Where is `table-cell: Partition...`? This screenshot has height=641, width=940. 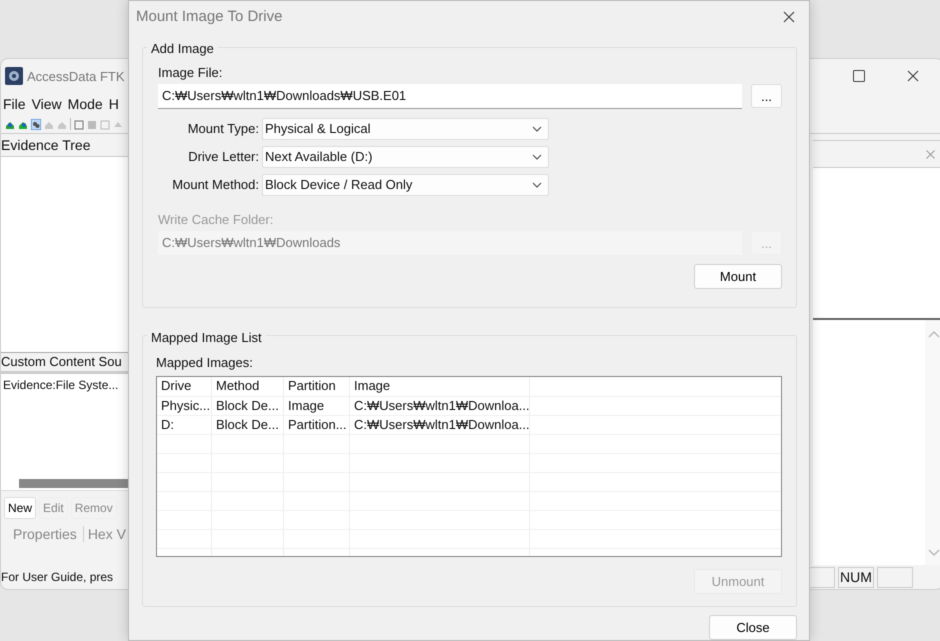 table-cell: Partition... is located at coordinates (317, 425).